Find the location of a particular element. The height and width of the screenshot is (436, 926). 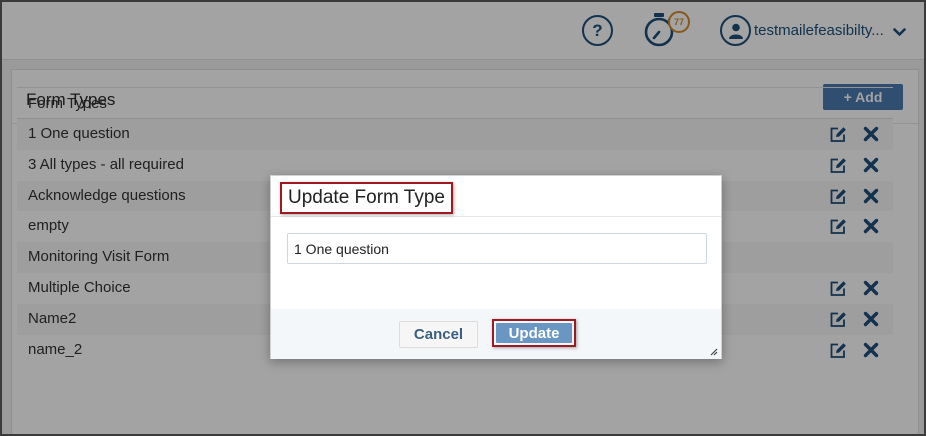

resize-grip-icon is located at coordinates (713, 351).